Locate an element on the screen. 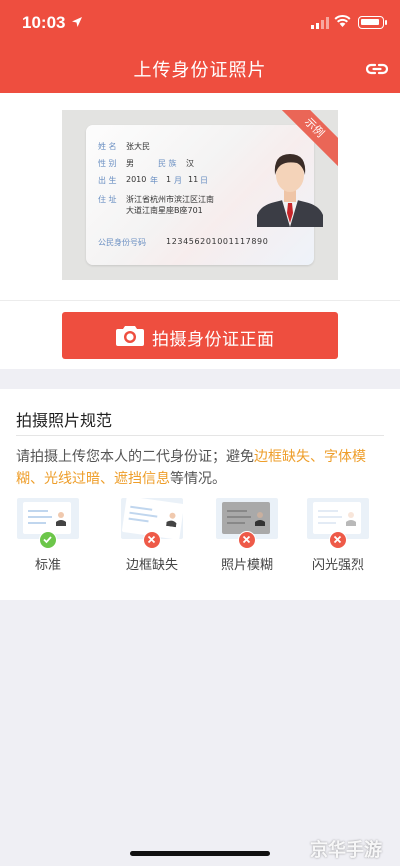 The image size is (400, 866). sex-value: 男 is located at coordinates (130, 163).